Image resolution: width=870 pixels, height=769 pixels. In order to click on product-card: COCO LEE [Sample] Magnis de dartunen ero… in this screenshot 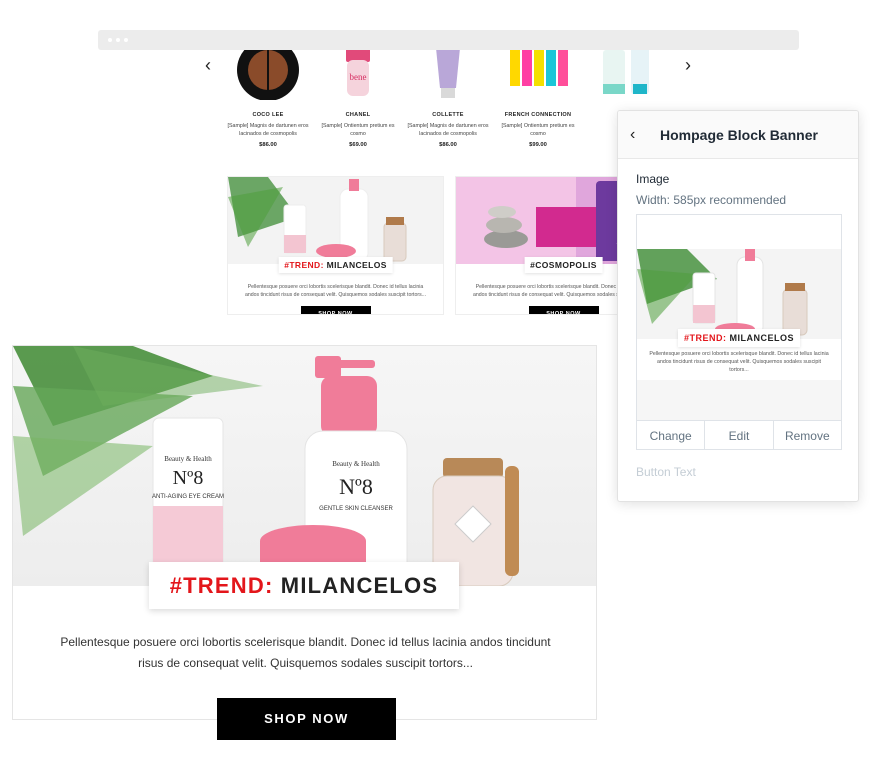, I will do `click(268, 93)`.